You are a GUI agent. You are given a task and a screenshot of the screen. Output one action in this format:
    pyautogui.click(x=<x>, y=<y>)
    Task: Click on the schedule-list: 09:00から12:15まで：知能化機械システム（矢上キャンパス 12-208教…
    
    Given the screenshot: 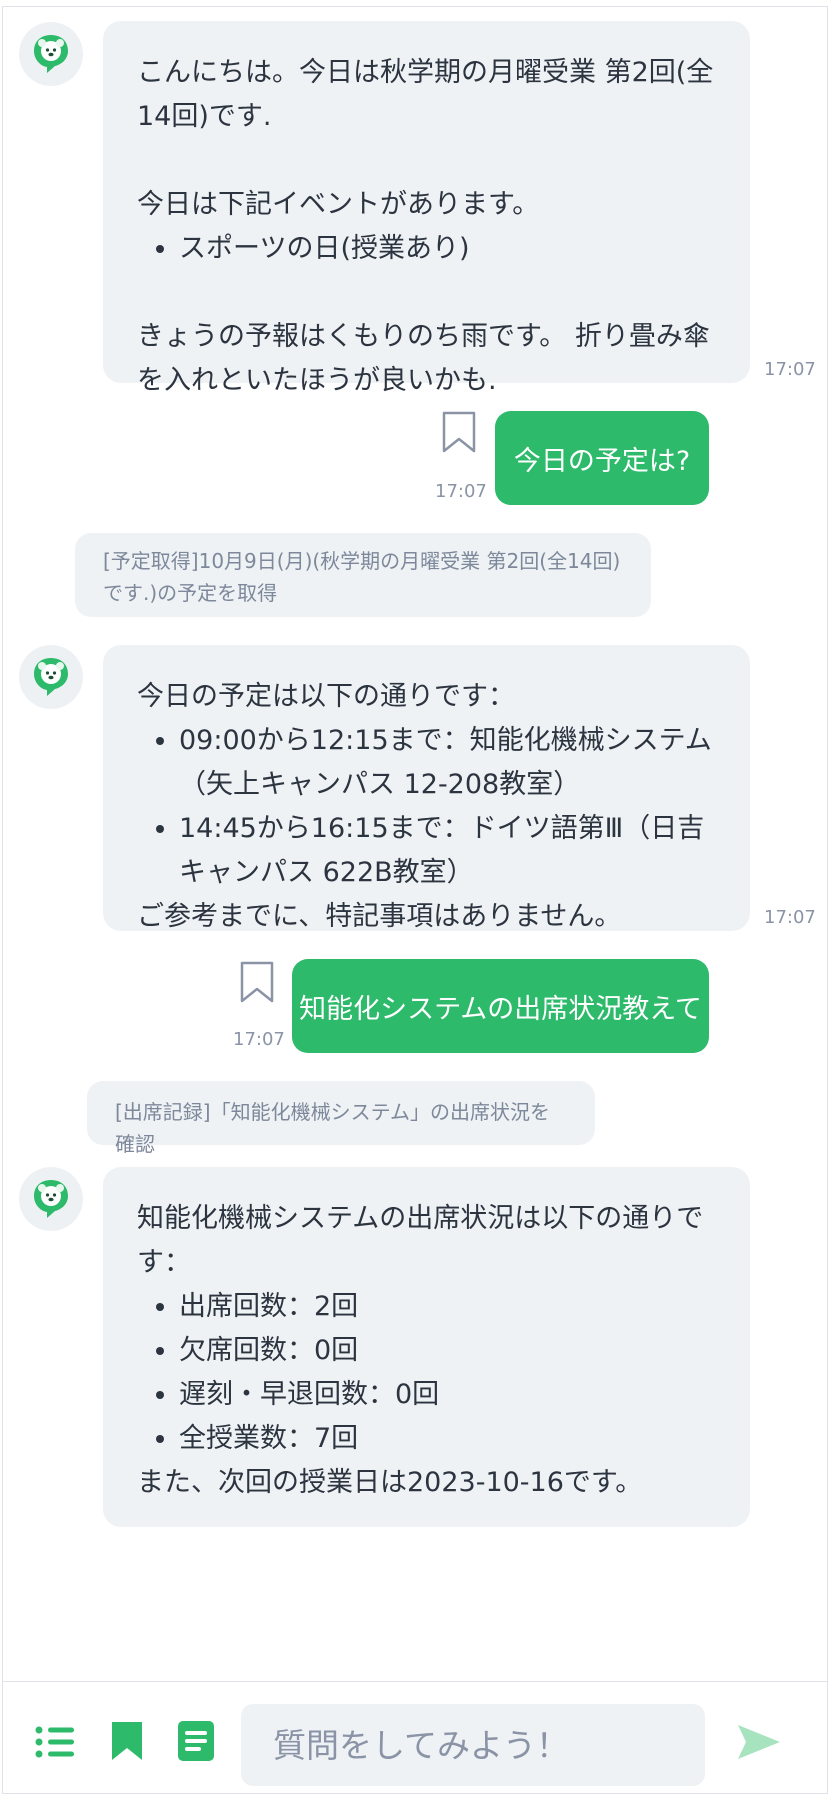 What is the action you would take?
    pyautogui.click(x=426, y=807)
    